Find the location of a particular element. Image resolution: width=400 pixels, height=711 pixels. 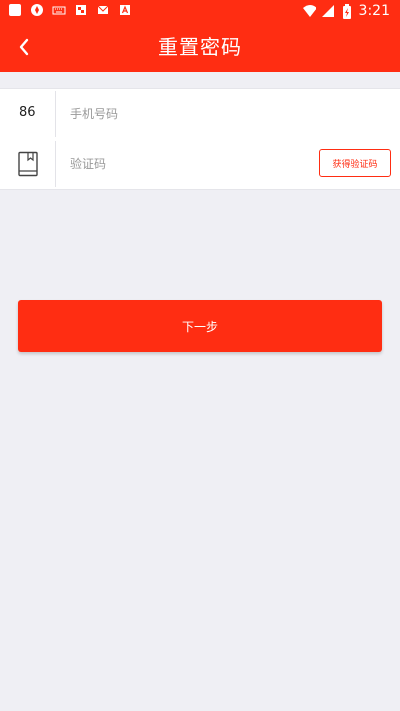

get-code-button: 获得验证码 is located at coordinates (355, 163).